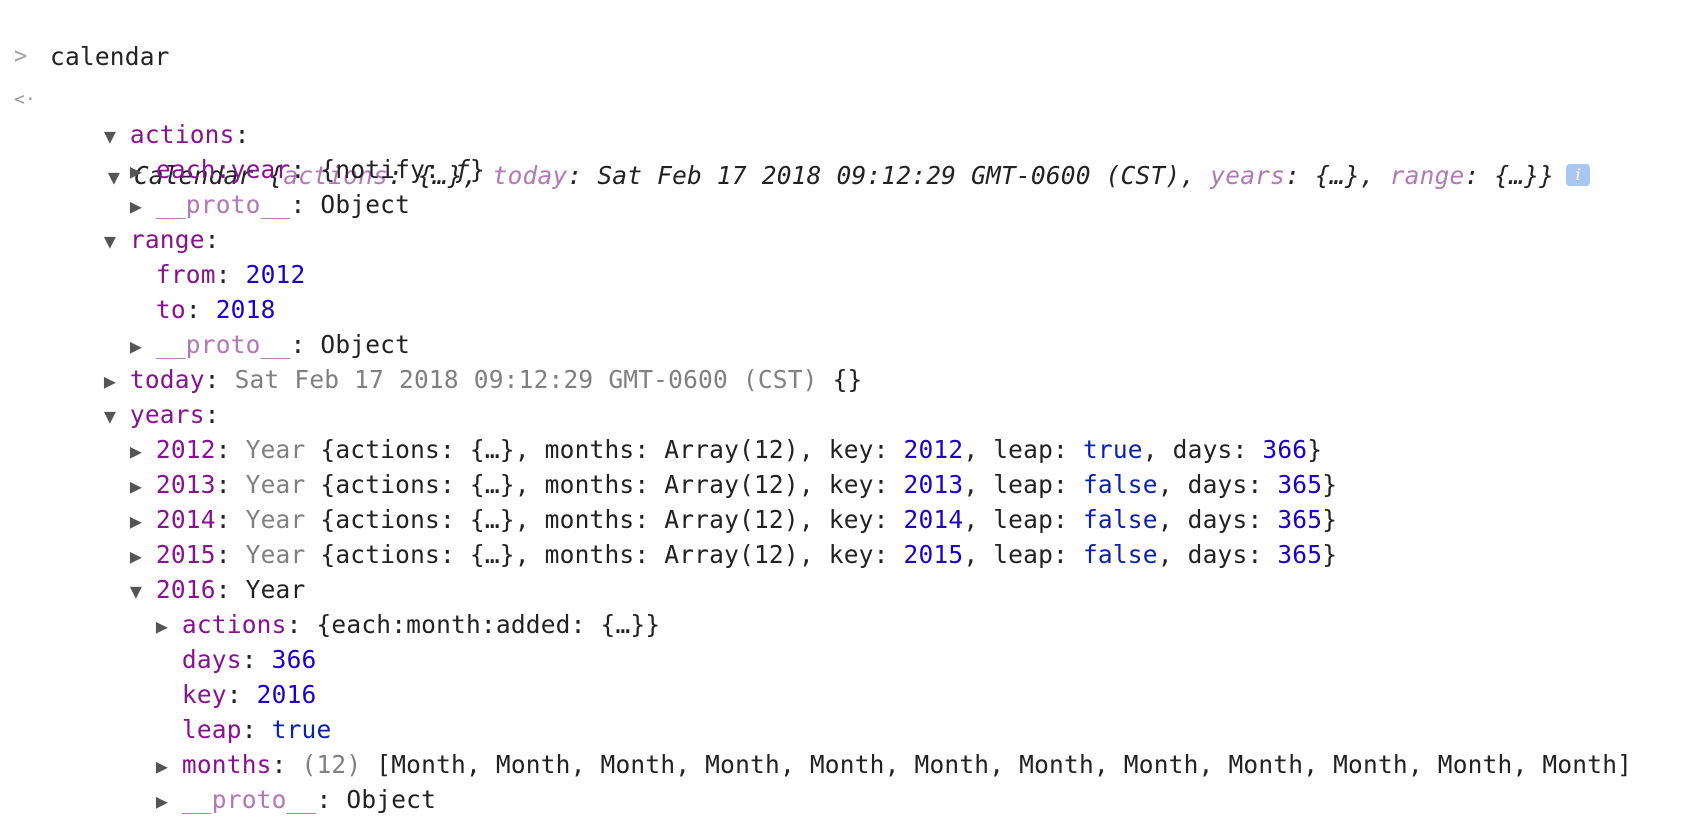  What do you see at coordinates (281, 778) in the screenshot?
I see `tree-node-2016-proto-partial: ▶ __proto__: Object` at bounding box center [281, 778].